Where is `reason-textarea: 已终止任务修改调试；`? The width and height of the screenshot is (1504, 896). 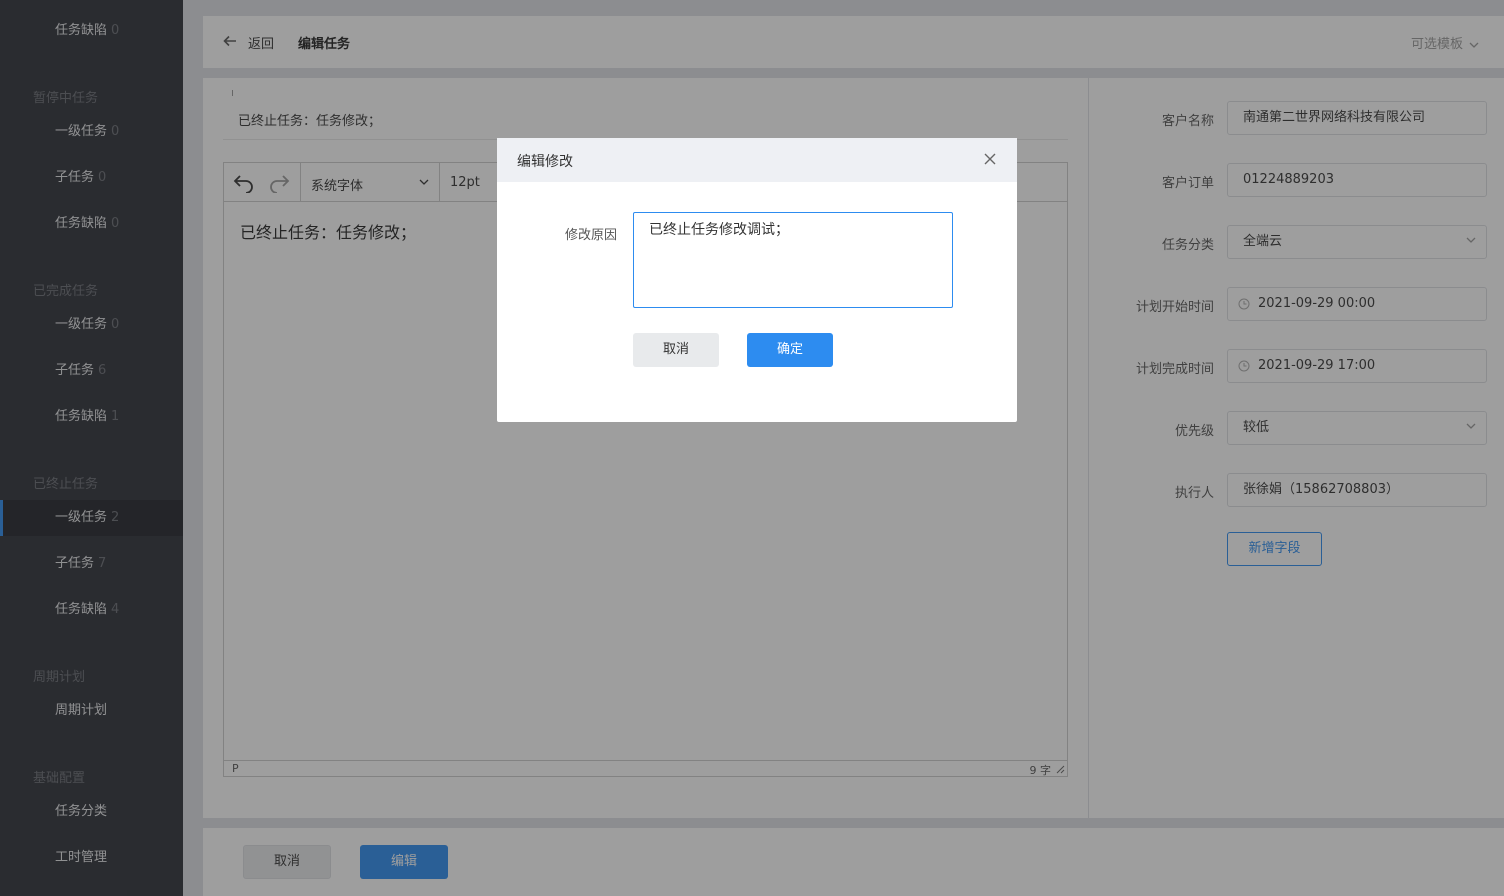
reason-textarea: 已终止任务修改调试； is located at coordinates (793, 260).